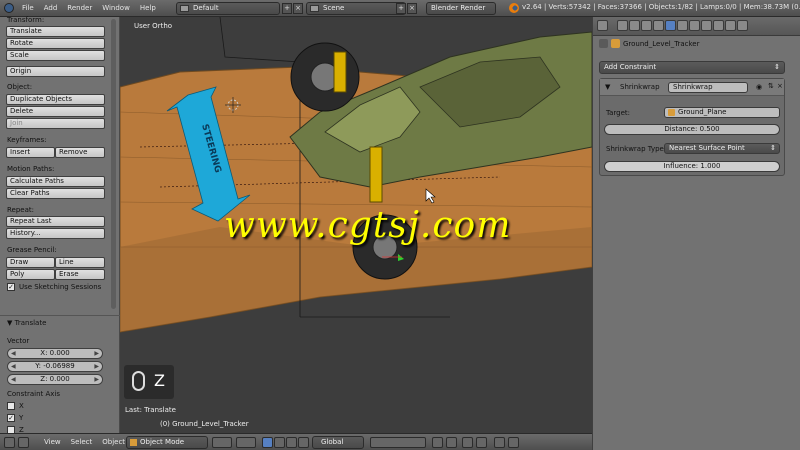 Image resolution: width=800 pixels, height=450 pixels. I want to click on render-animation-icon, so click(513, 442).